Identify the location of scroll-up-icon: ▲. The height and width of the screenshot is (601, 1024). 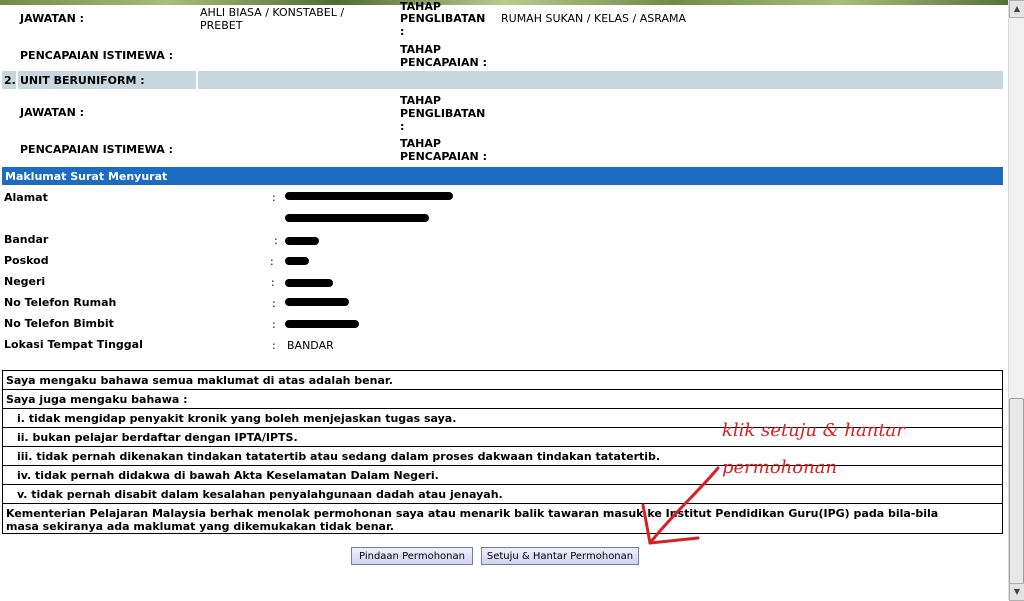
(1016, 9).